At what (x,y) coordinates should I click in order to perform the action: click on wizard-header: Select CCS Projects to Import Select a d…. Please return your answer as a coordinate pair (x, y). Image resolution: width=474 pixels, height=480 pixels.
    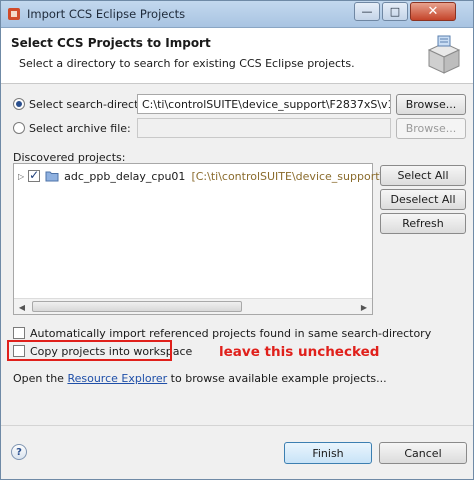
    Looking at the image, I should click on (237, 56).